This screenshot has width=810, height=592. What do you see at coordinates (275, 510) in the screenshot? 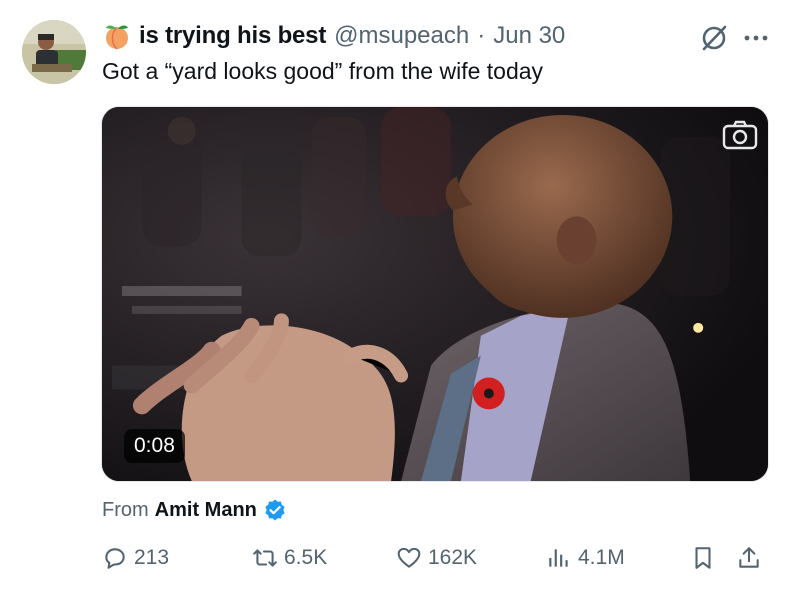
I see `verified-badge-icon` at bounding box center [275, 510].